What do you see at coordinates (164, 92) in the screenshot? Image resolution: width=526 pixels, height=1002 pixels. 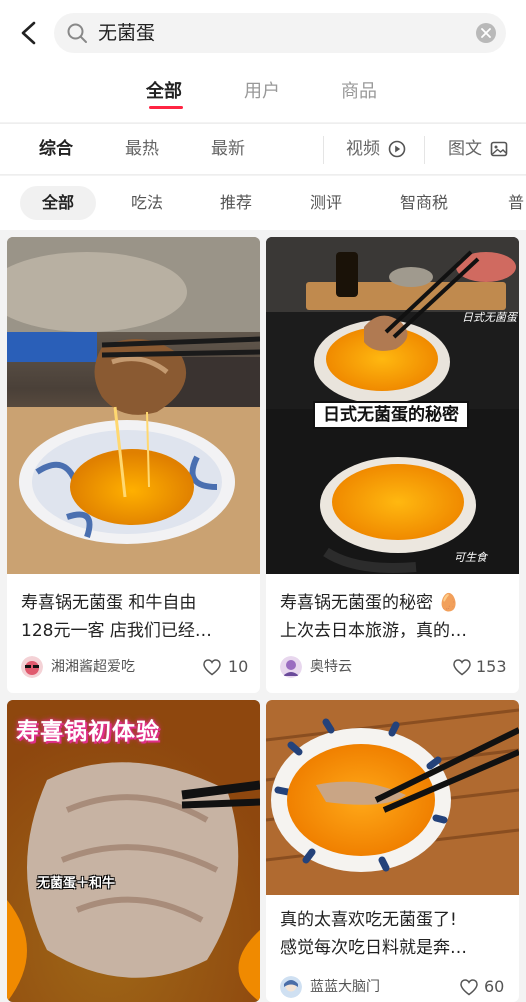 I see `tab-all: 全部` at bounding box center [164, 92].